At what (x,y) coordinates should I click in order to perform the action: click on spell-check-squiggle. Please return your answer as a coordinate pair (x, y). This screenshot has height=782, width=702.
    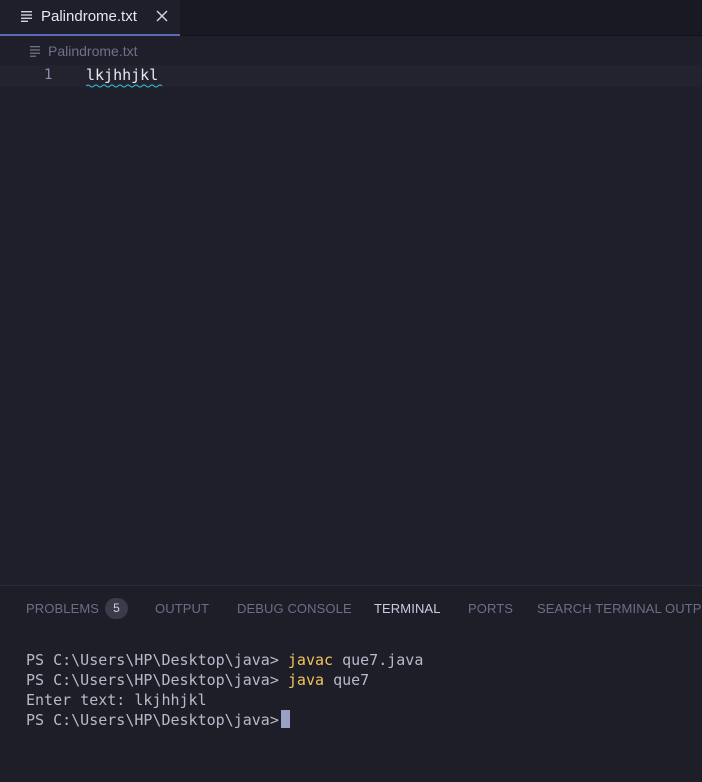
    Looking at the image, I should click on (124, 86).